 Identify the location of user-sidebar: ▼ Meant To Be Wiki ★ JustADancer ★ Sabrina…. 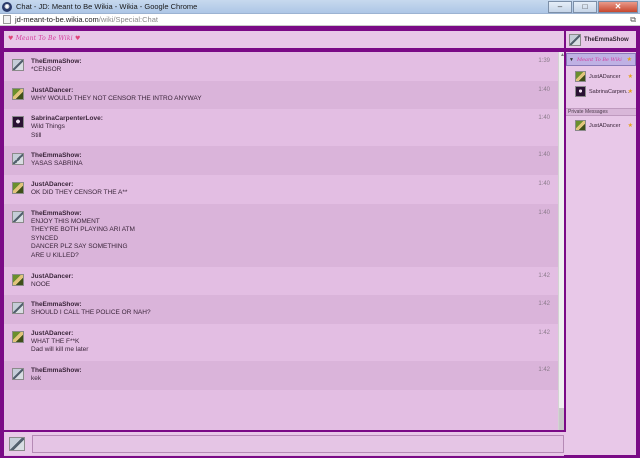
(601, 253).